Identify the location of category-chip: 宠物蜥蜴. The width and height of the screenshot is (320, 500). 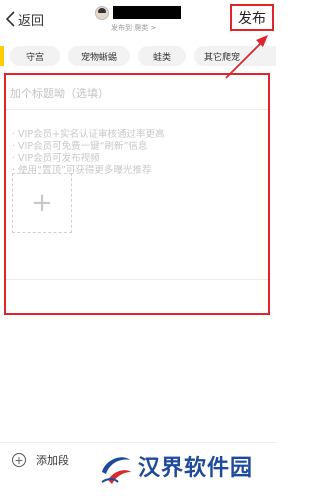
(99, 56).